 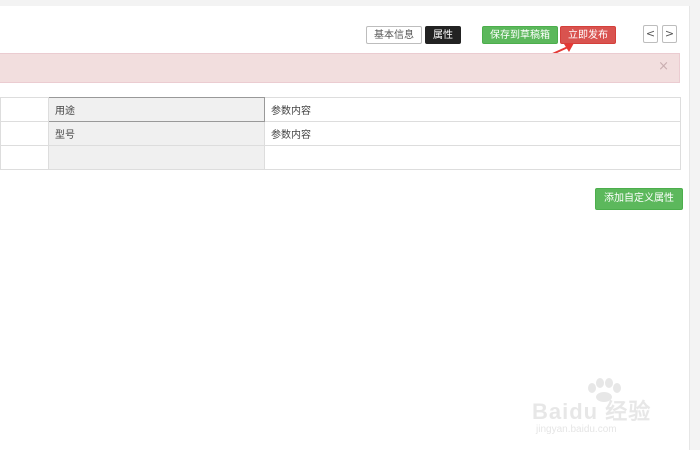 What do you see at coordinates (472, 157) in the screenshot?
I see `attribute-value-input` at bounding box center [472, 157].